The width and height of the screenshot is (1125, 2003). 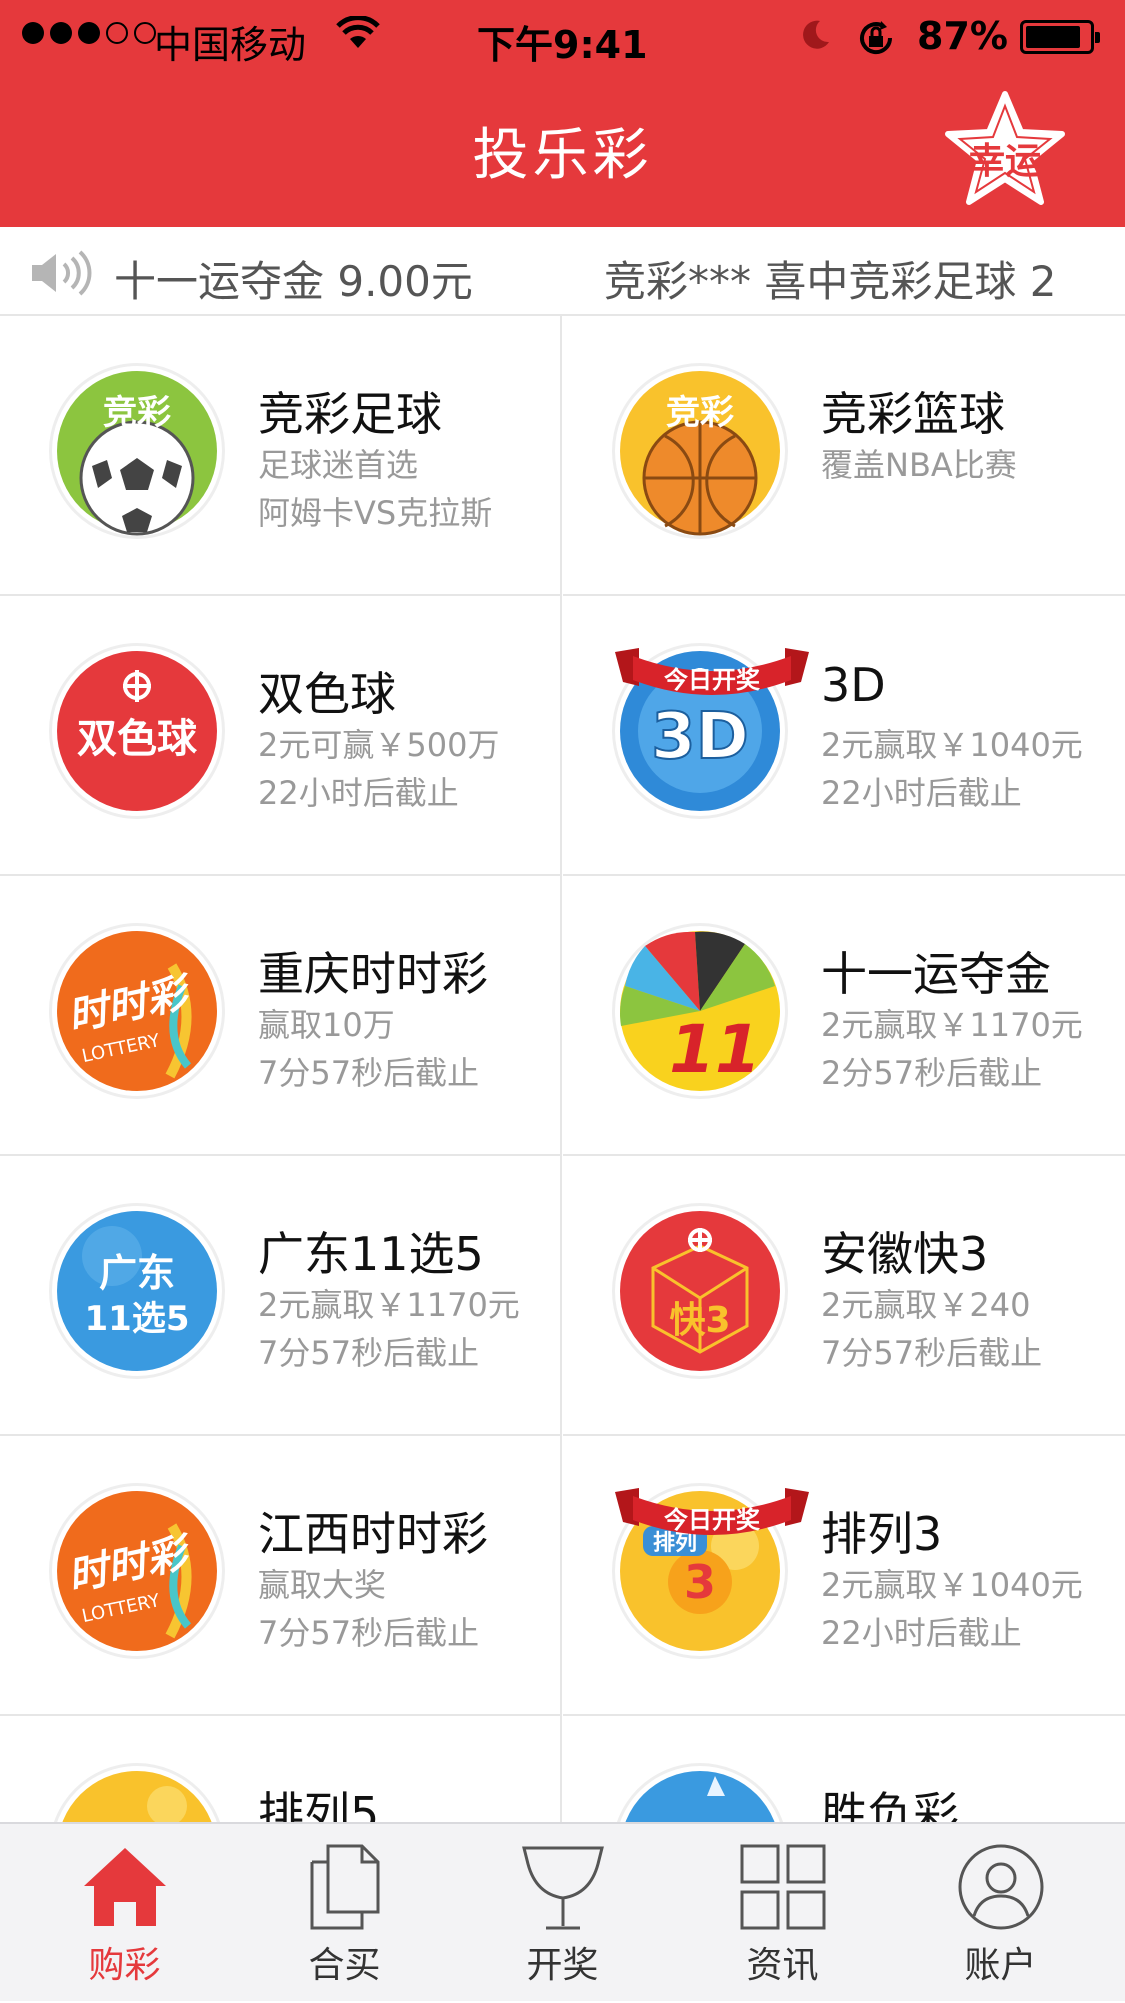 What do you see at coordinates (913, 414) in the screenshot?
I see `game-name: 竞彩篮球` at bounding box center [913, 414].